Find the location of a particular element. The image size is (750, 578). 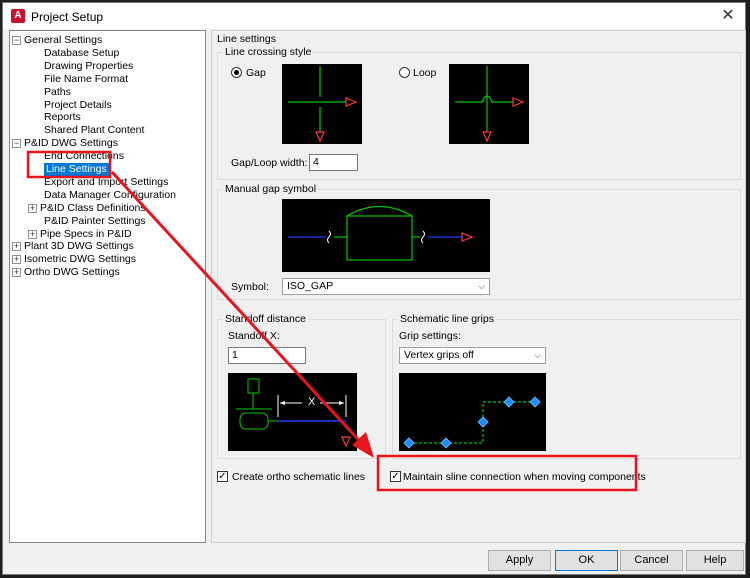

tree-item: Database Setup is located at coordinates (81, 53).